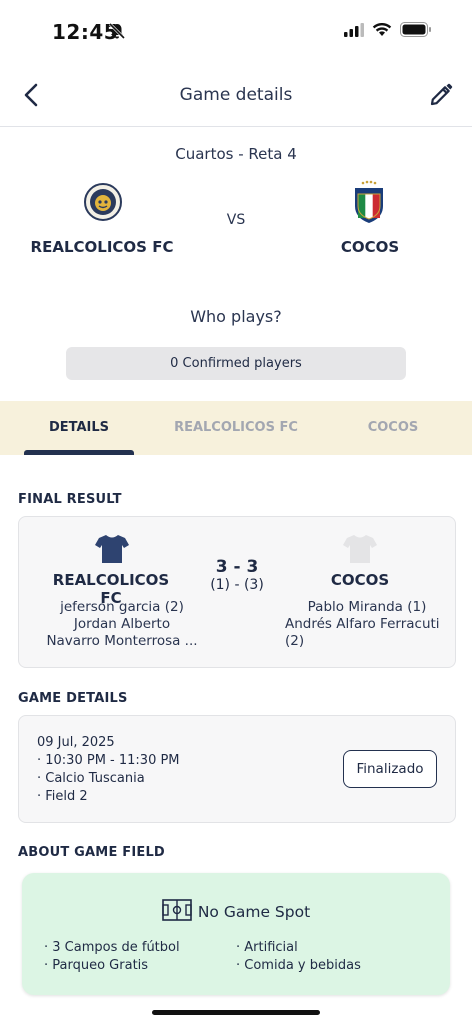 Image resolution: width=472 pixels, height=1024 pixels. I want to click on home-indicator, so click(236, 1012).